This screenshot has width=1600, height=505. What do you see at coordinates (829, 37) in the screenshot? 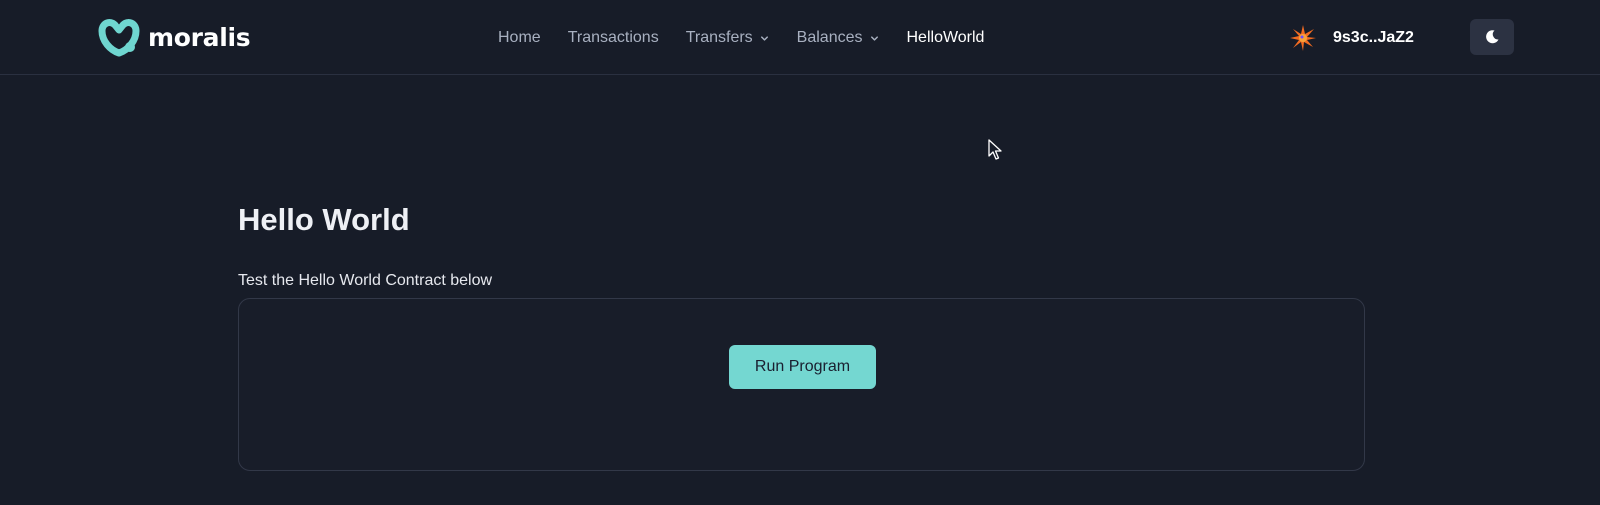
I see `nav-balances-label: Balances` at bounding box center [829, 37].